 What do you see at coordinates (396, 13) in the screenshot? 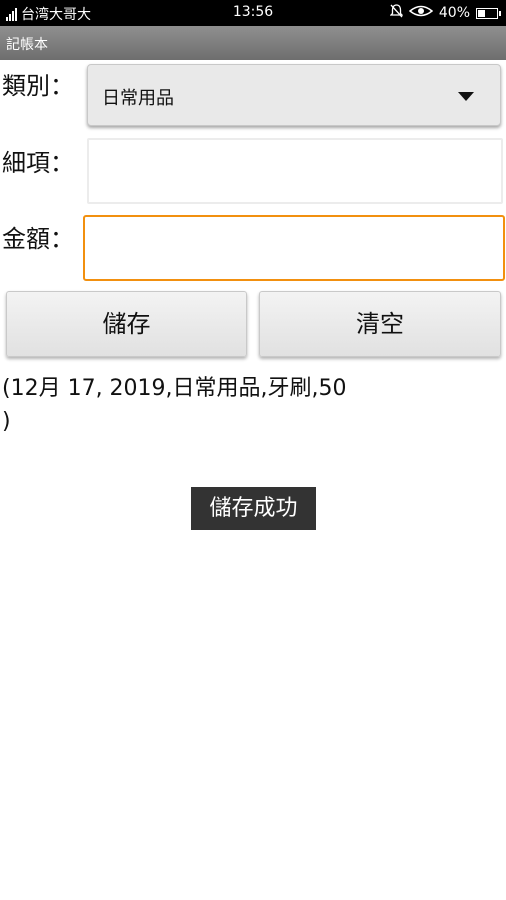
I see `alarm-icon` at bounding box center [396, 13].